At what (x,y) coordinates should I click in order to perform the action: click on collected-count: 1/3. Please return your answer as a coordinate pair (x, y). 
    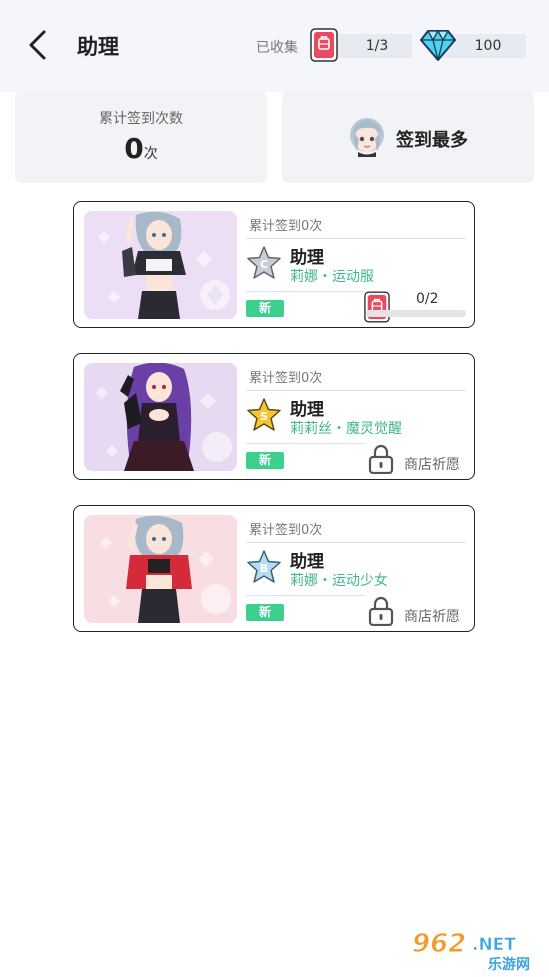
    Looking at the image, I should click on (370, 46).